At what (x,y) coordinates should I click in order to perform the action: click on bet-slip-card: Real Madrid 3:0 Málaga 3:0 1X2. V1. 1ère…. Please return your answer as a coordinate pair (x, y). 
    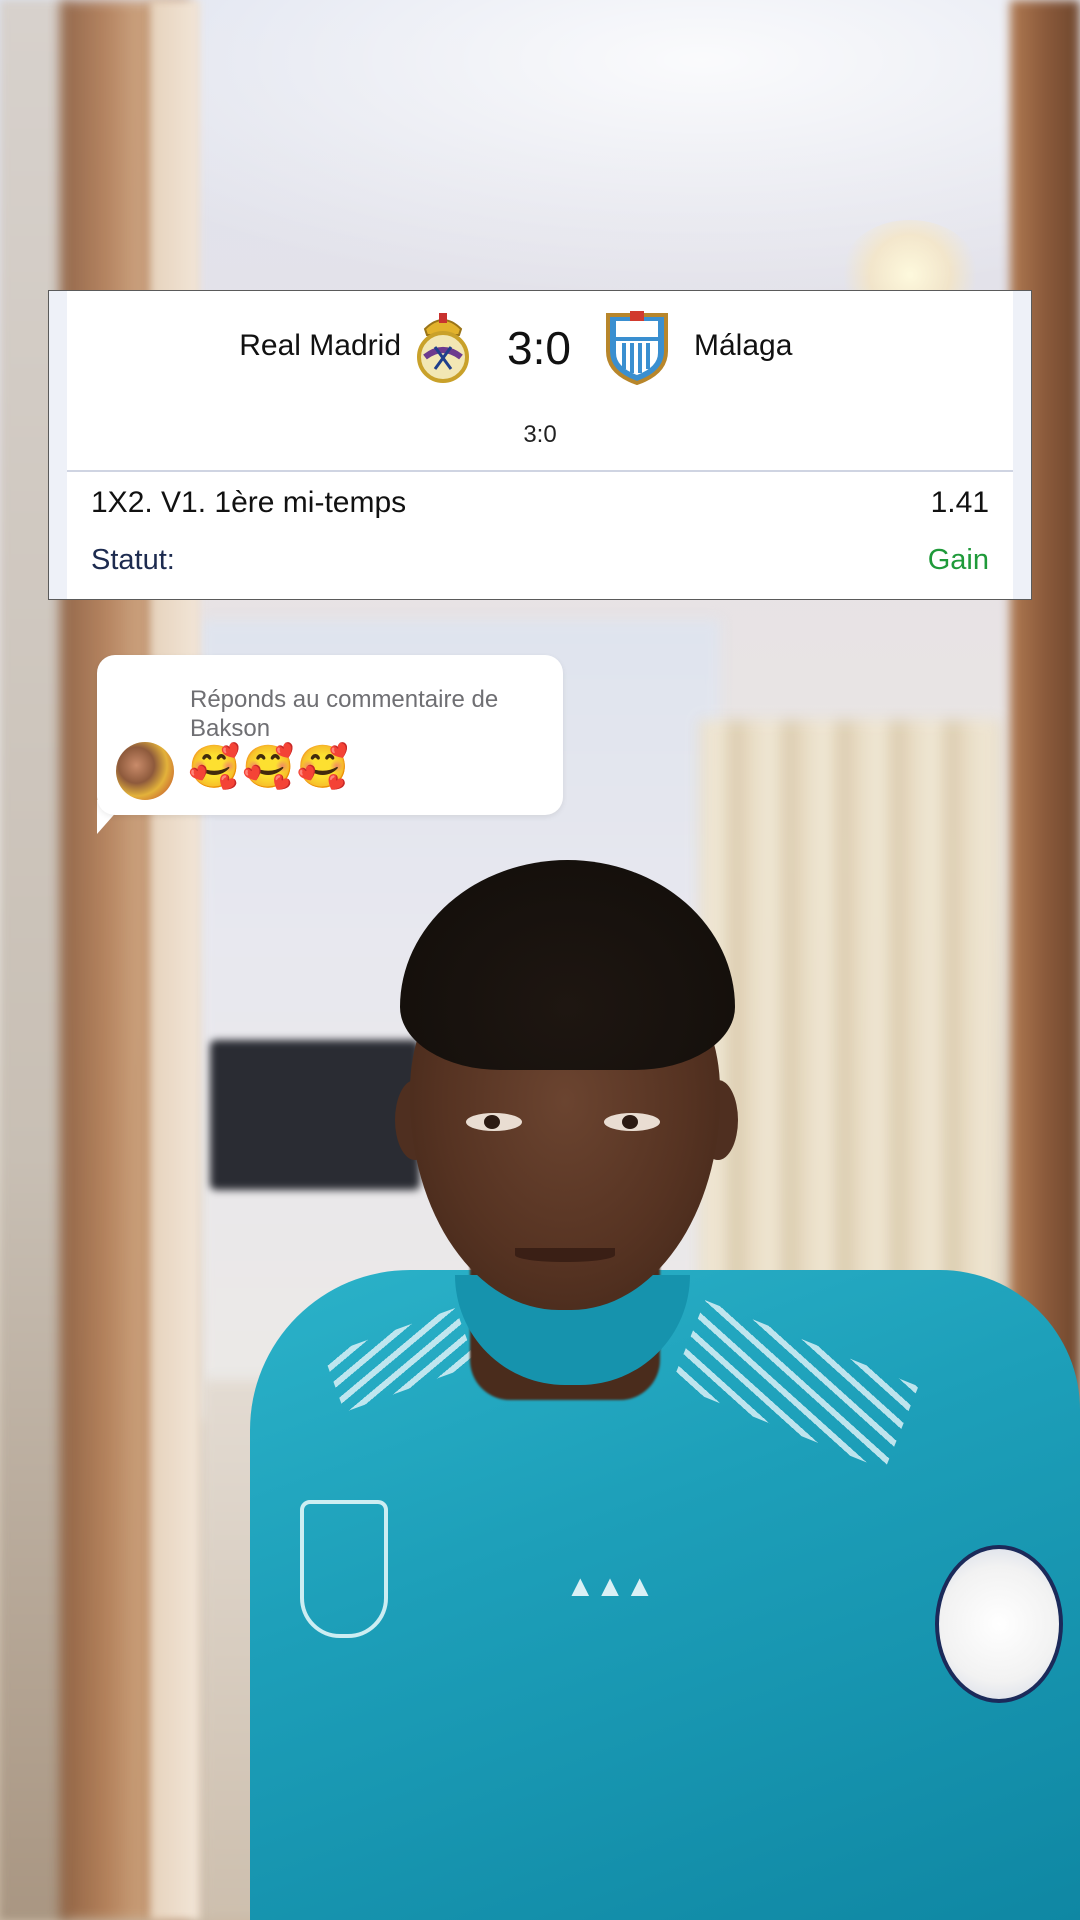
    Looking at the image, I should click on (540, 445).